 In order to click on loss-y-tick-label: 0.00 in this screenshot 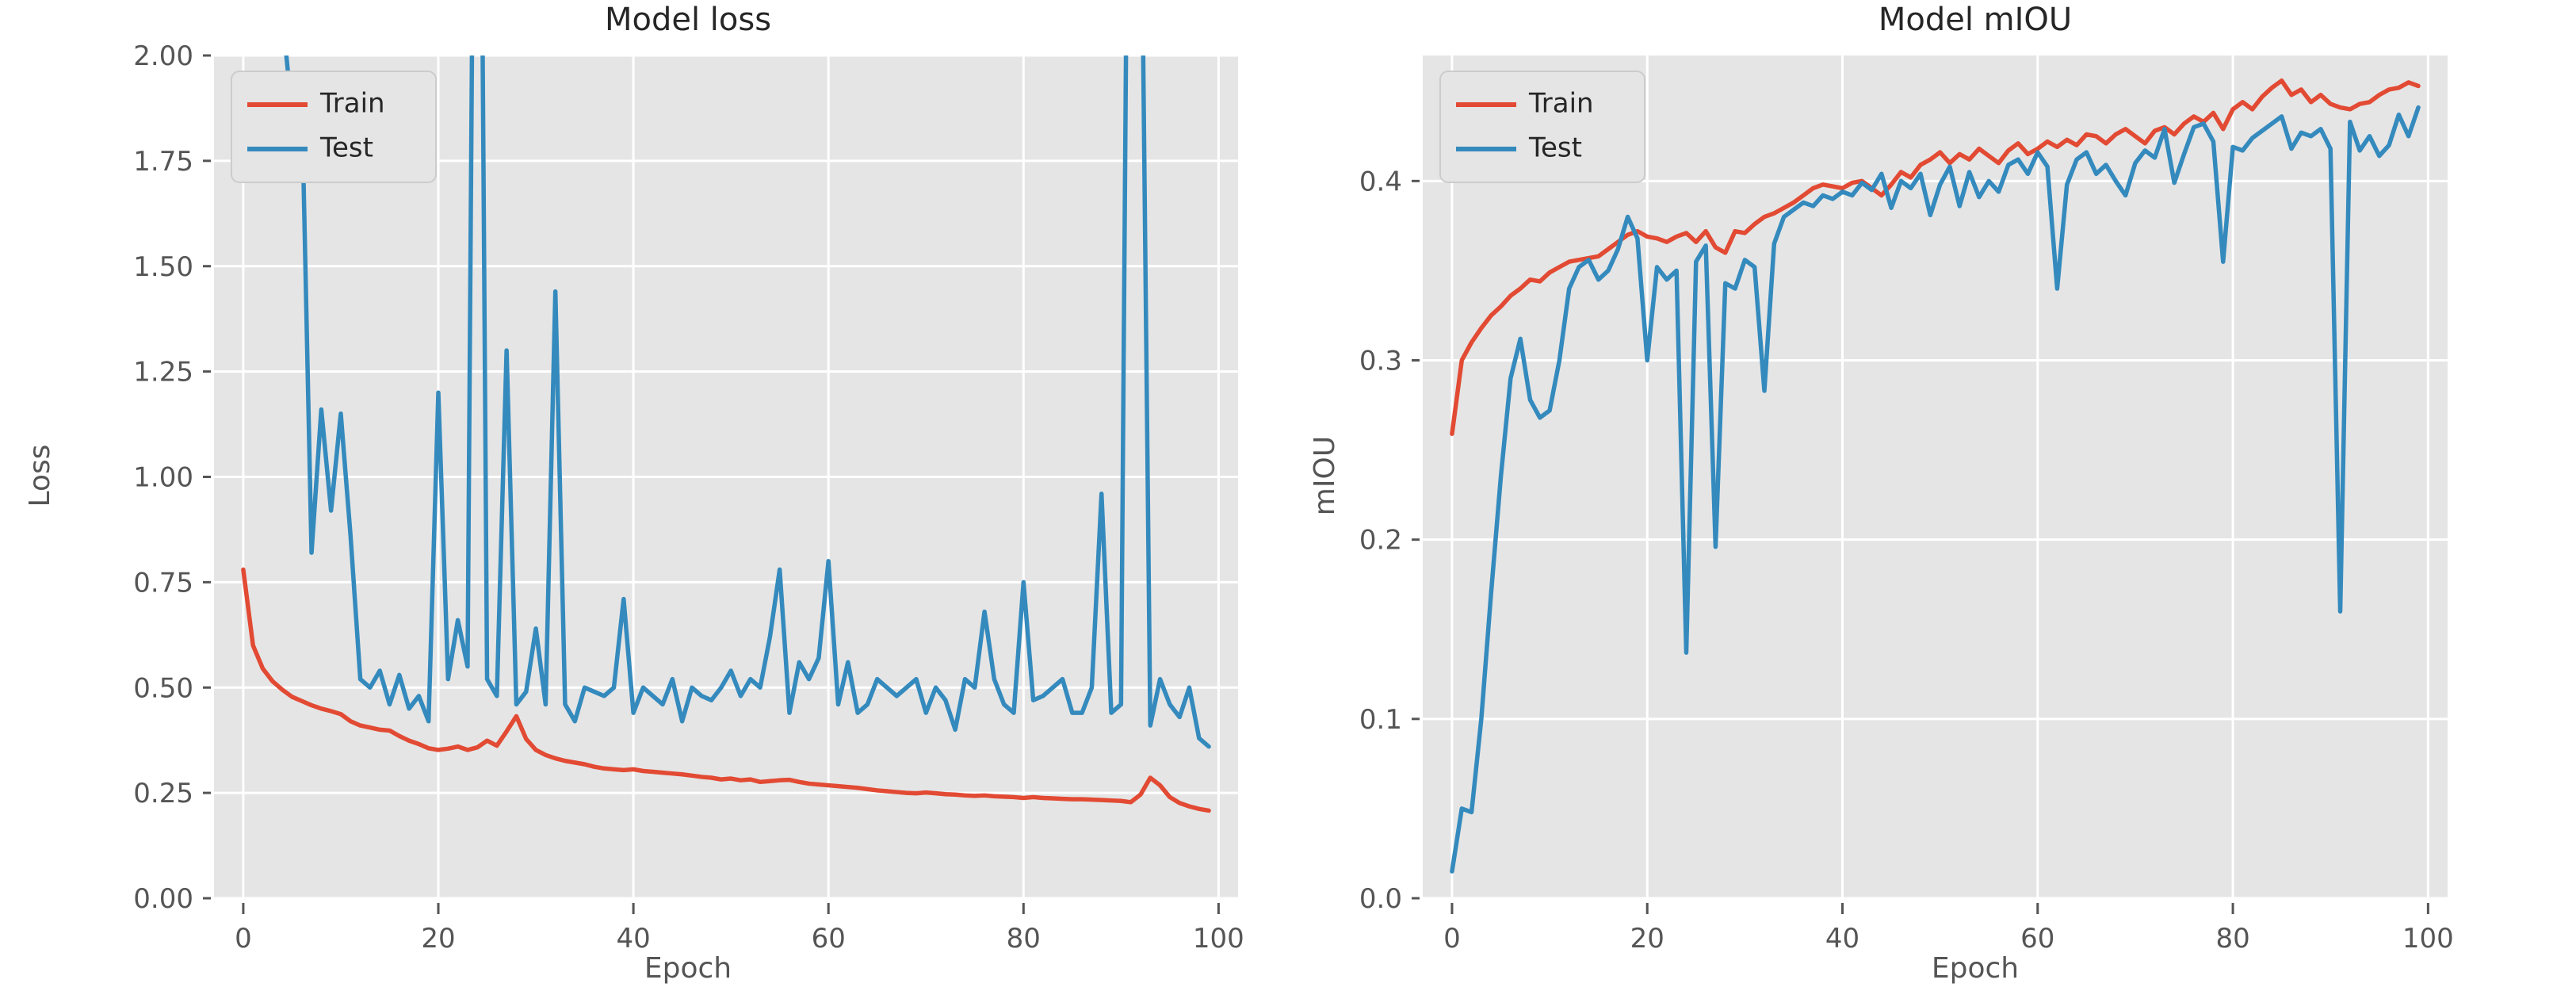, I will do `click(163, 899)`.